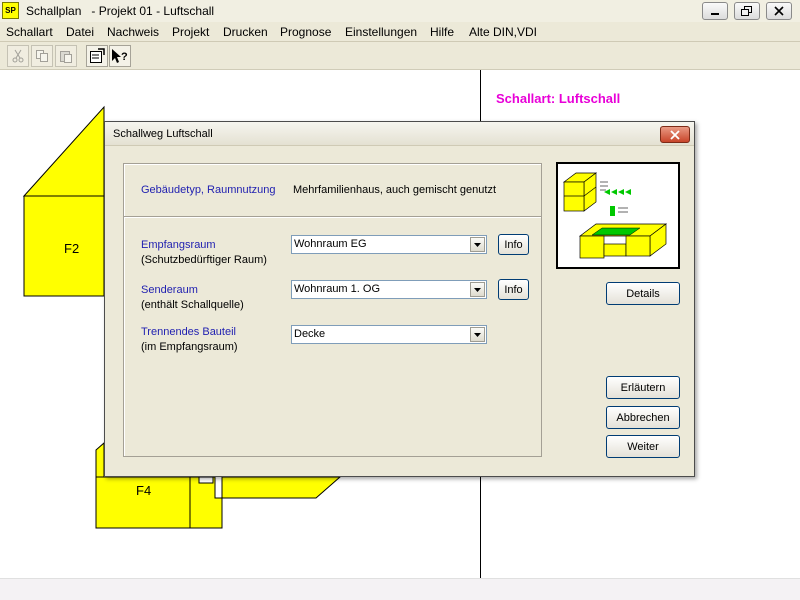 The height and width of the screenshot is (600, 800). What do you see at coordinates (204, 260) in the screenshot?
I see `receiving-room-sublabel: (Schutzbedürftiger Raum)` at bounding box center [204, 260].